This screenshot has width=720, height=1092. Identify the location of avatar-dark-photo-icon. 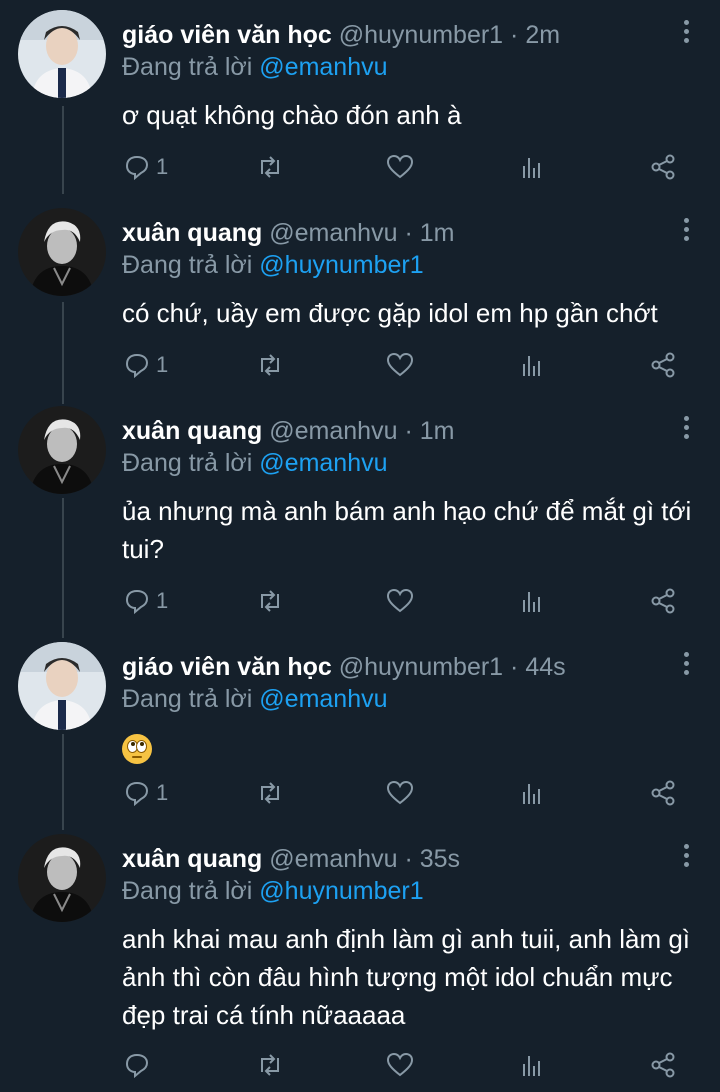
(62, 252).